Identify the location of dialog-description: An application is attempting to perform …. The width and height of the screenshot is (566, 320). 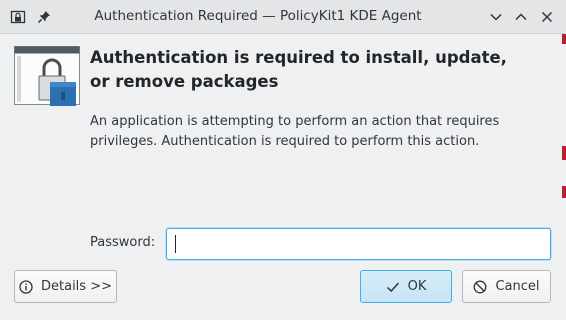
(295, 131).